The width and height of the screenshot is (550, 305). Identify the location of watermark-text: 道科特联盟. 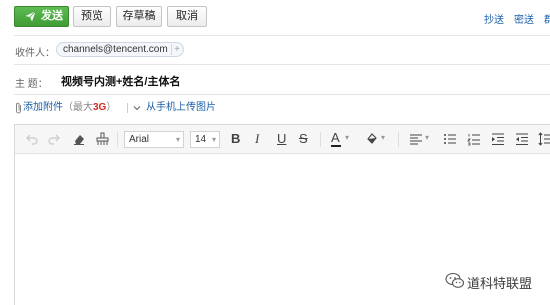
(500, 283).